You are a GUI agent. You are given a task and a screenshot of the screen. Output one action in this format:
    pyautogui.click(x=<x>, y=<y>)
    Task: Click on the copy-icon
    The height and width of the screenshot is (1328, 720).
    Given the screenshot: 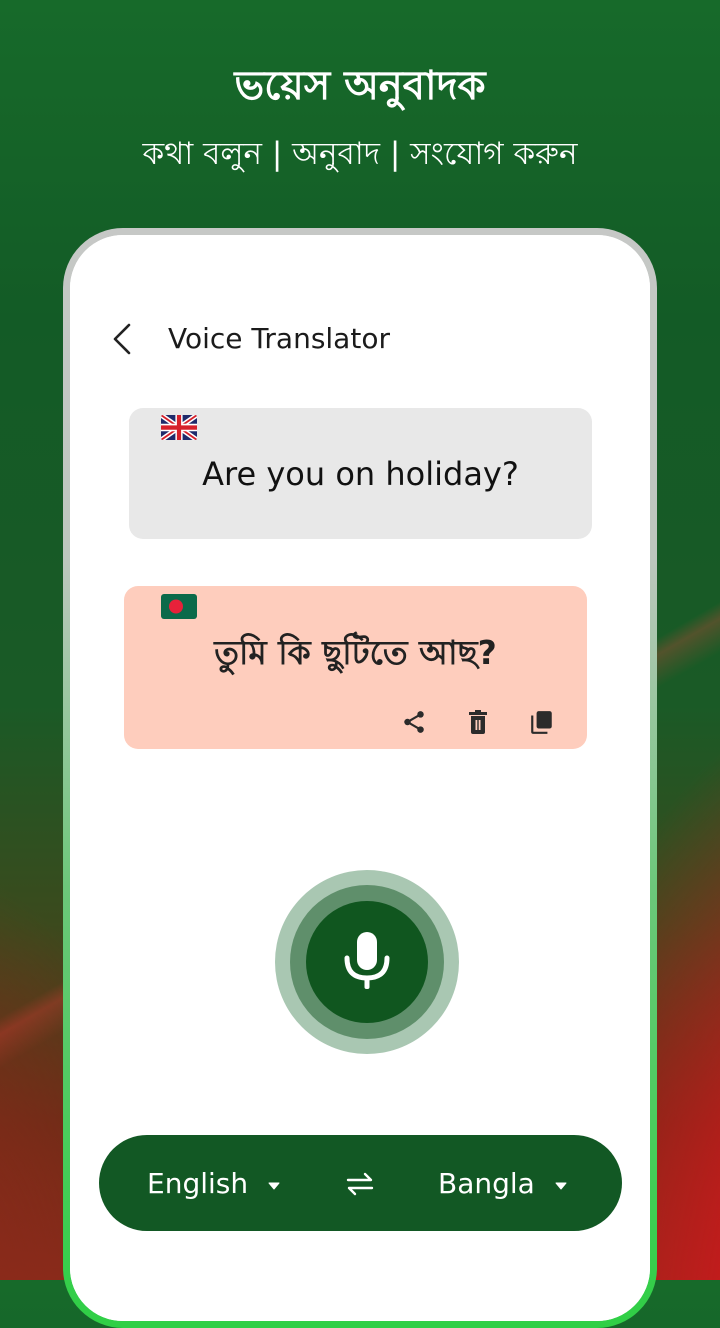 What is the action you would take?
    pyautogui.click(x=541, y=722)
    